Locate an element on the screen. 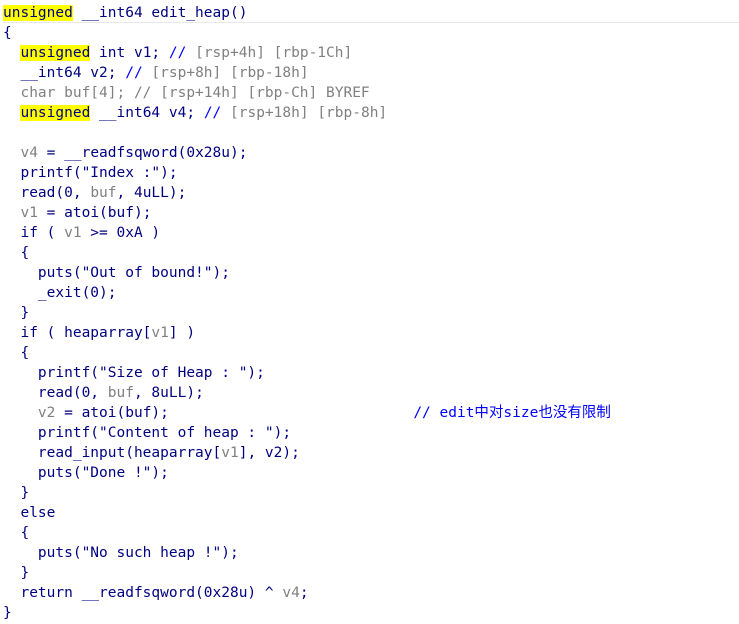 This screenshot has width=739, height=624. code-line: v2 = atoi(buf); // edit中对size也没有限制 is located at coordinates (371, 413).